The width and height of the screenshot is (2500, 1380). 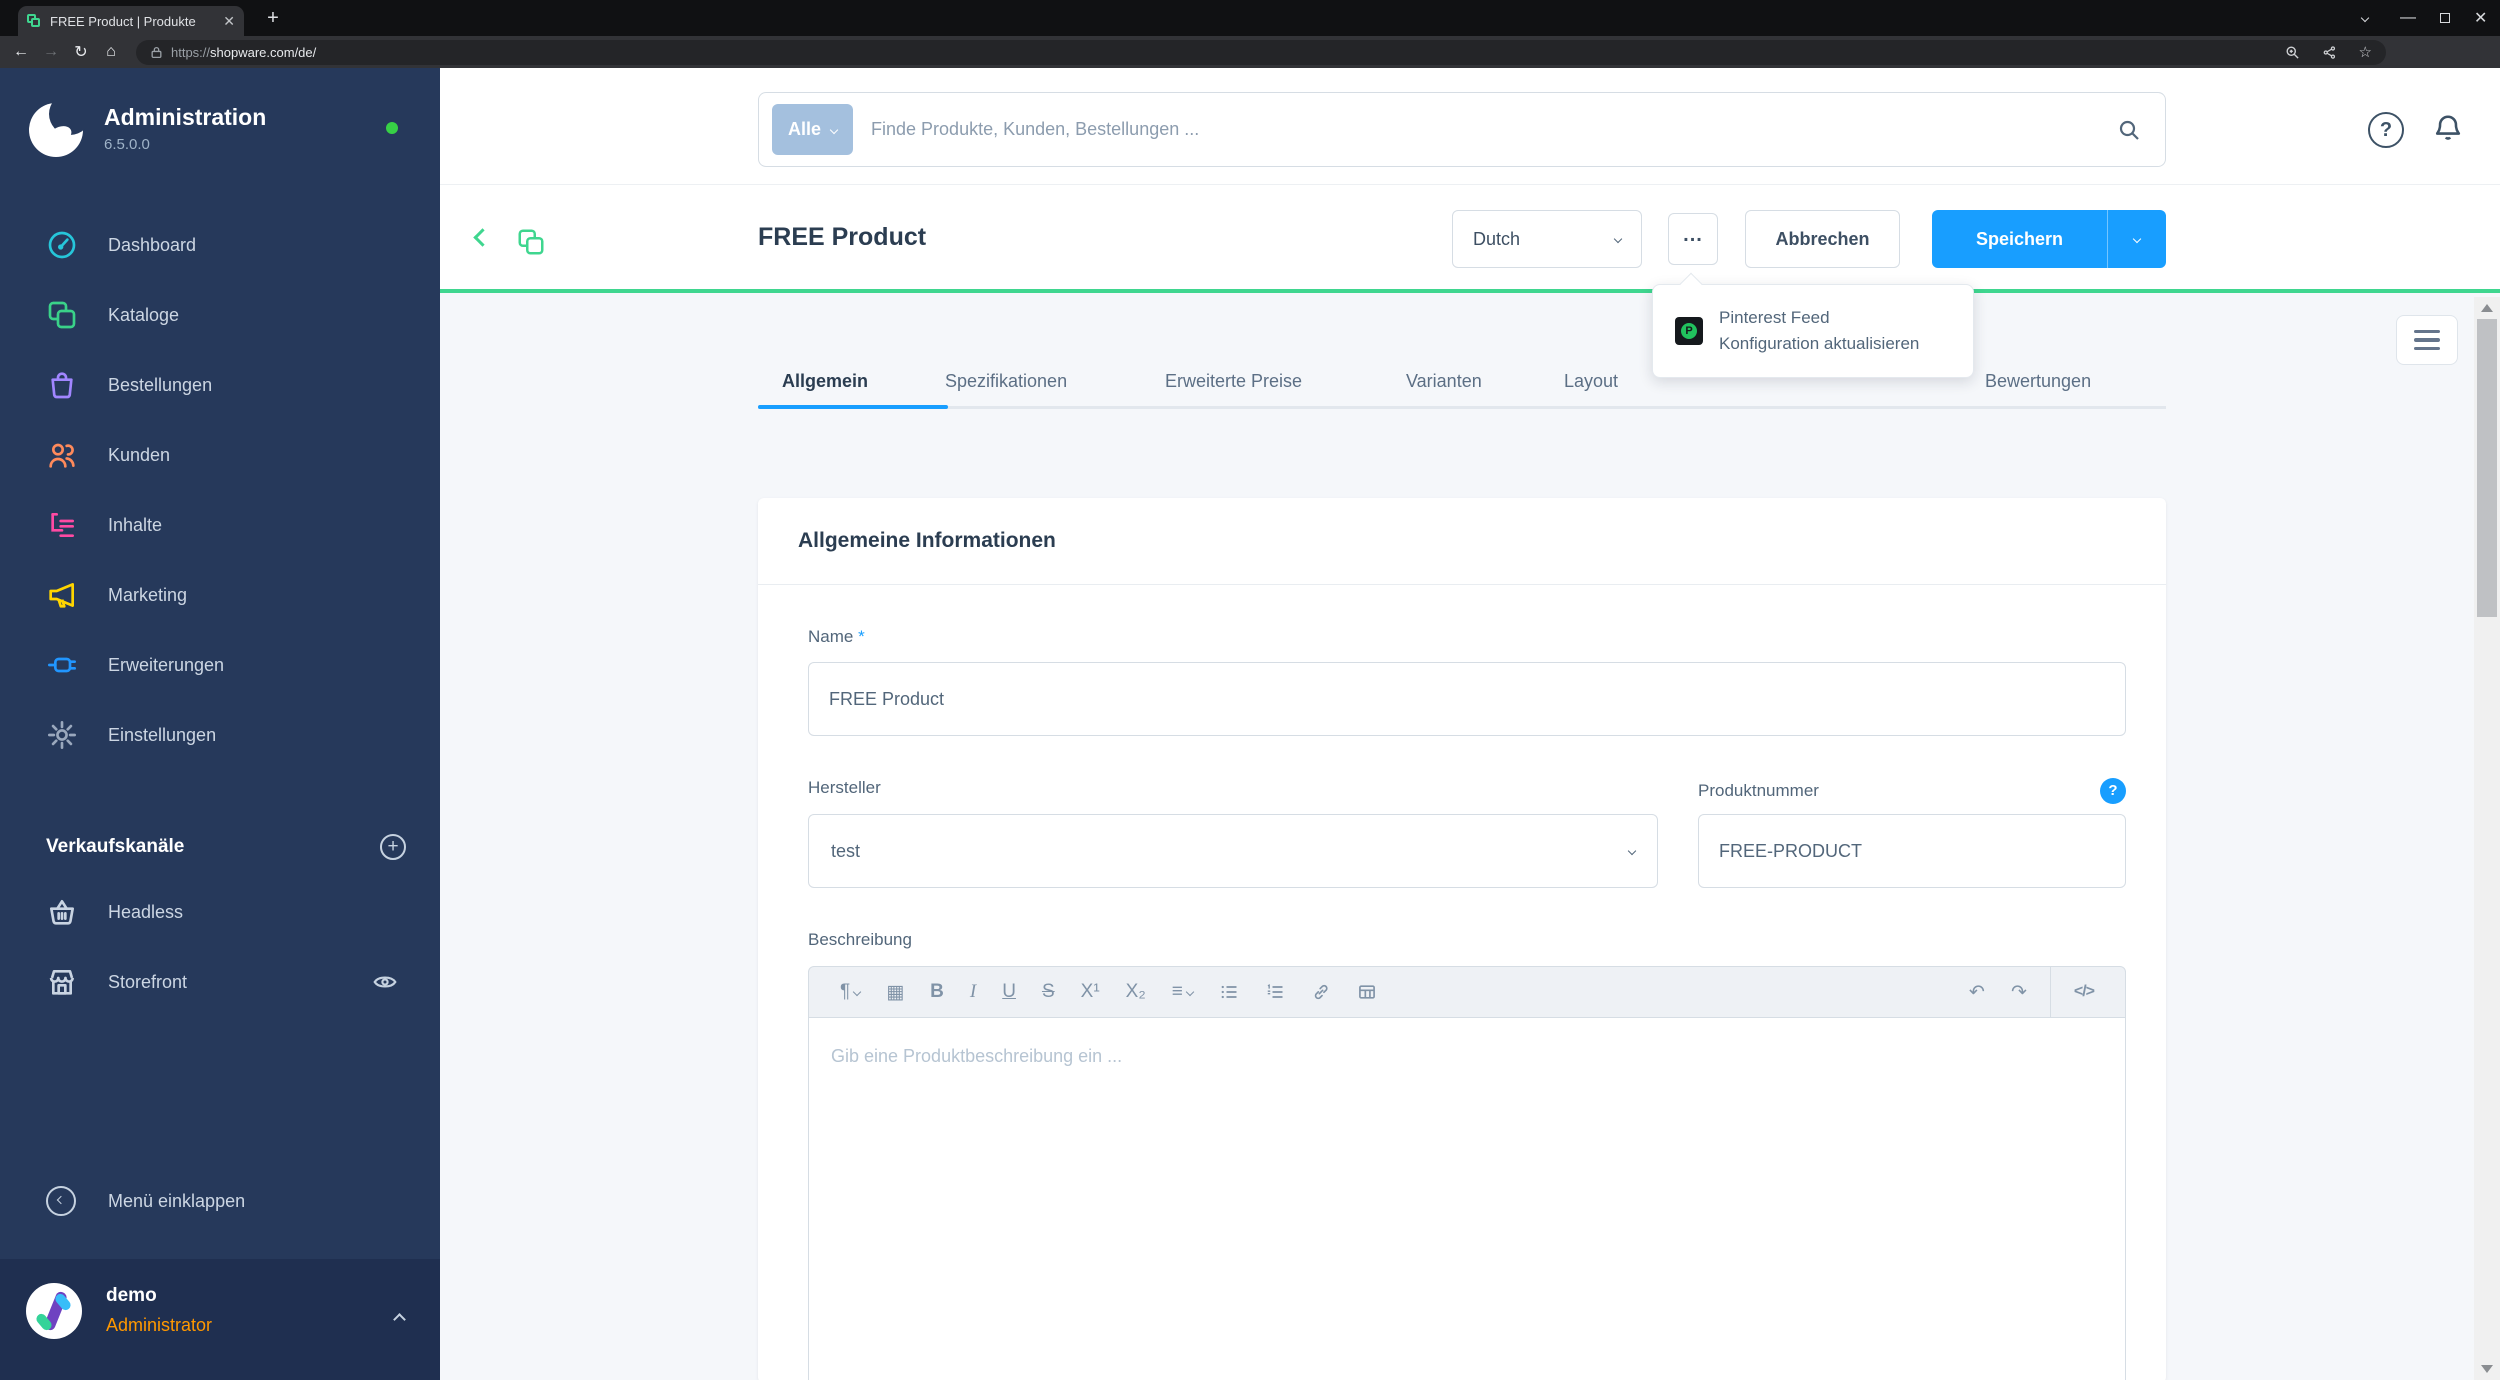 What do you see at coordinates (54, 1311) in the screenshot?
I see `avatar` at bounding box center [54, 1311].